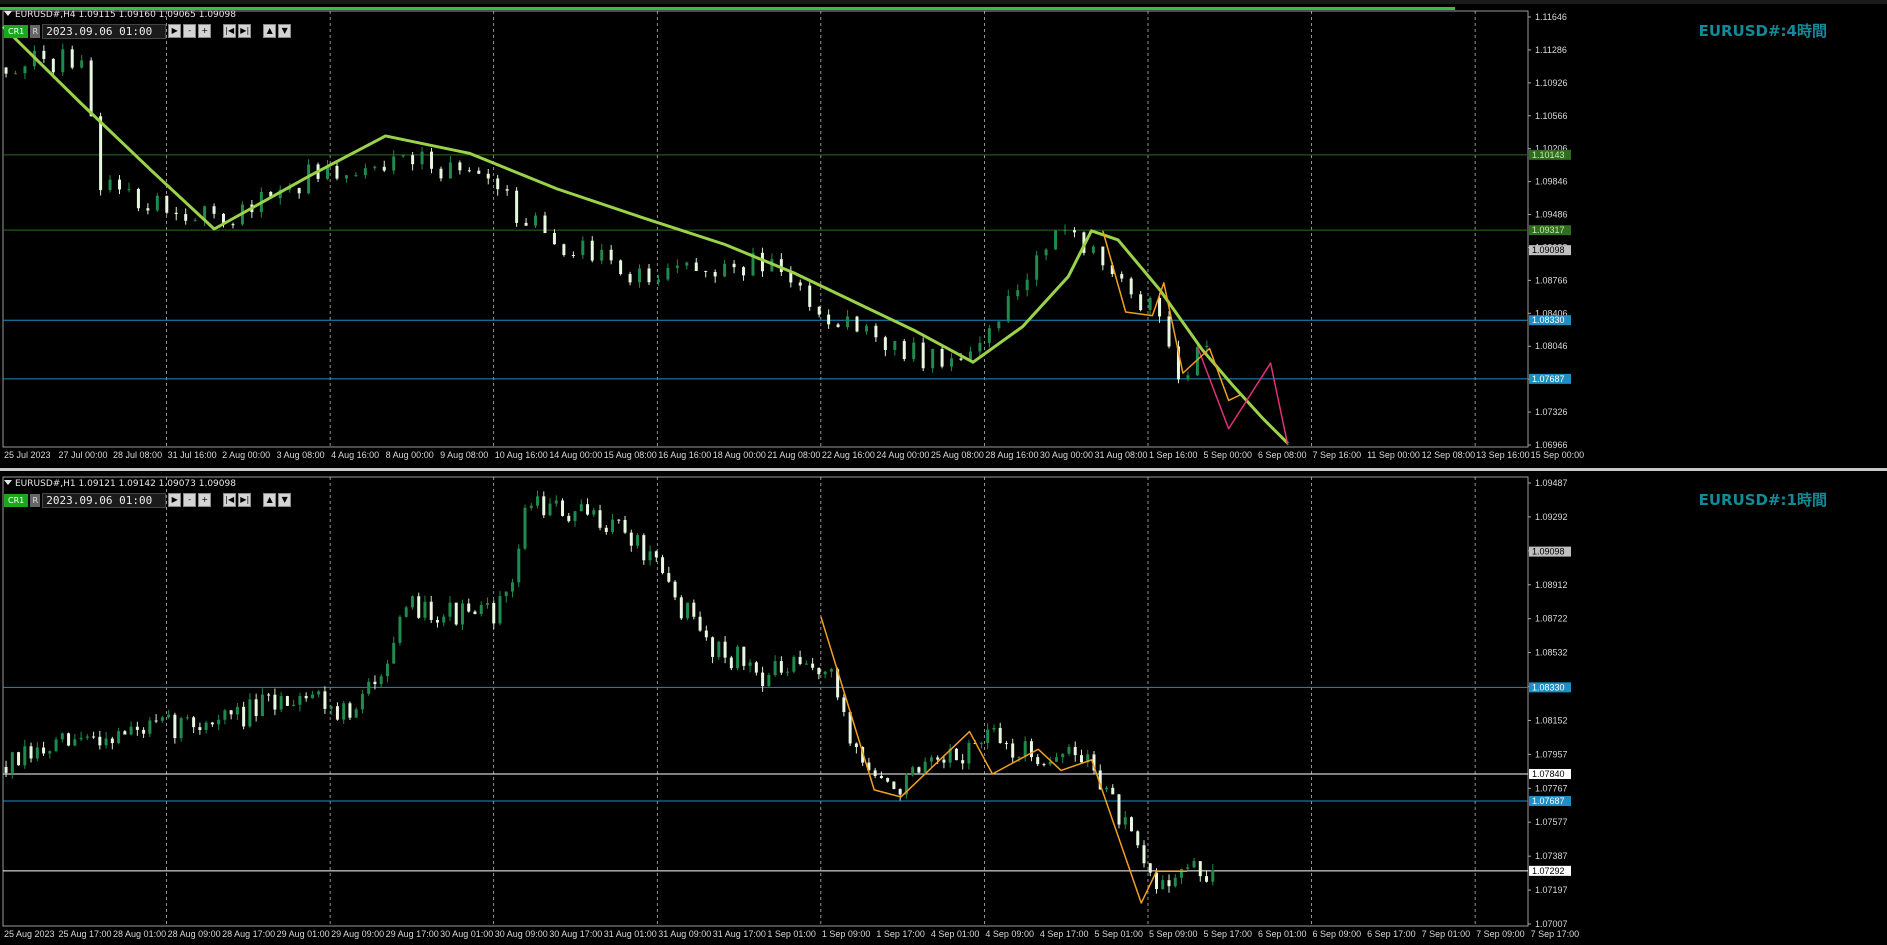 This screenshot has width=1887, height=945. I want to click on time-tick-label: 15 Sep 00:00, so click(1558, 455).